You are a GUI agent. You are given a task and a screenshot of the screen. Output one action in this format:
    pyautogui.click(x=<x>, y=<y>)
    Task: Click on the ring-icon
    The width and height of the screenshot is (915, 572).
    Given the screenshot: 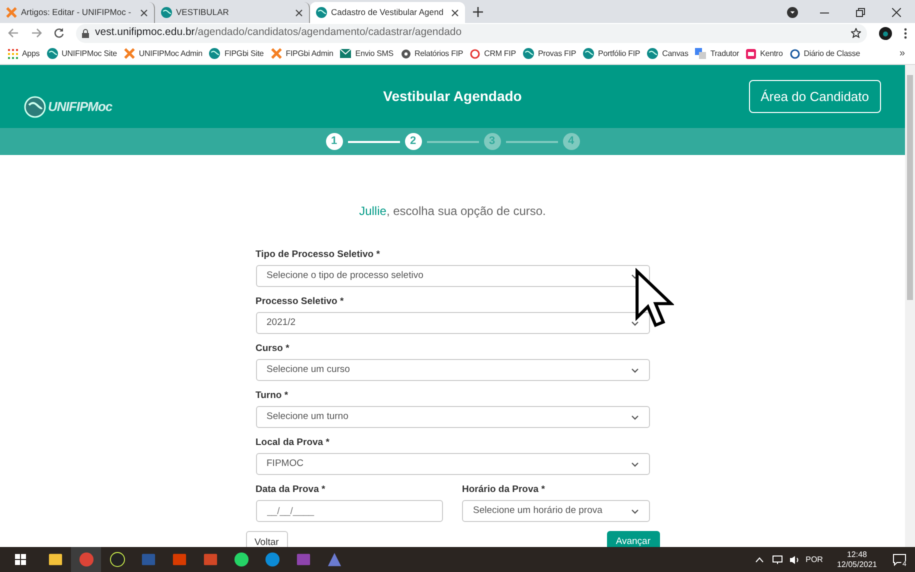 What is the action you would take?
    pyautogui.click(x=475, y=53)
    